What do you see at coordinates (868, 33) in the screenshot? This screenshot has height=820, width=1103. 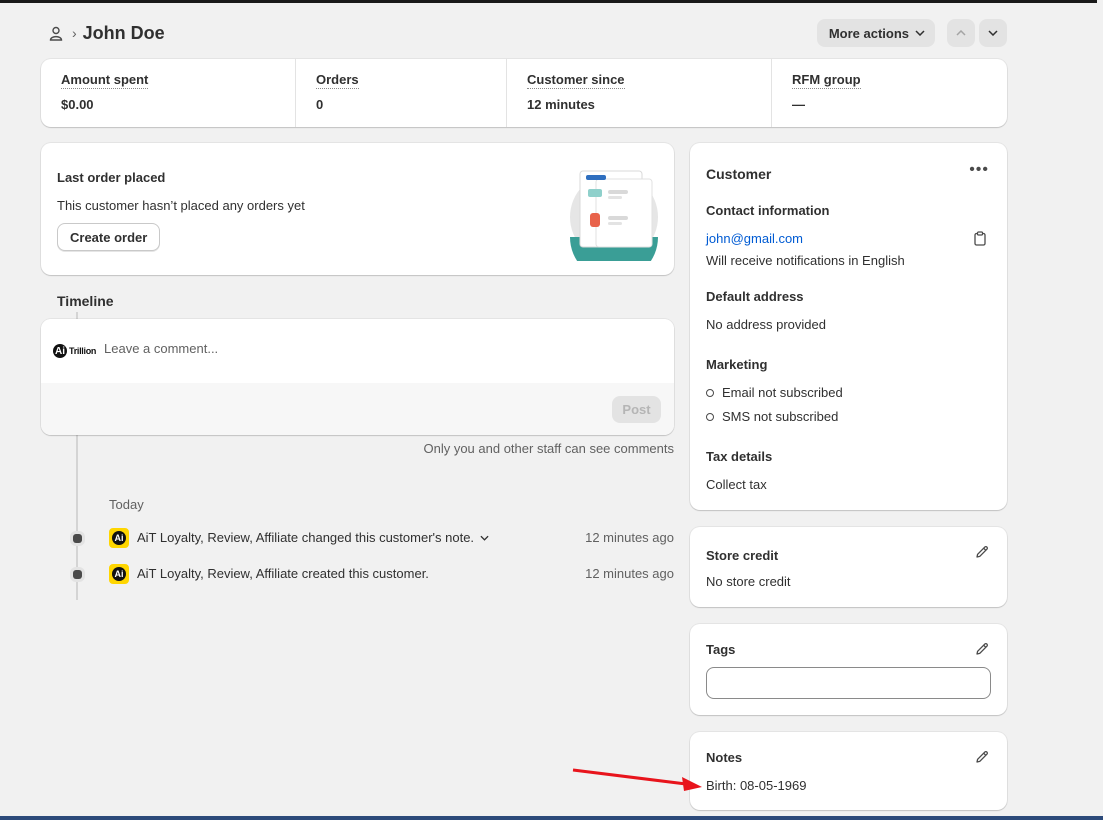 I see `more-actions-label: More actions` at bounding box center [868, 33].